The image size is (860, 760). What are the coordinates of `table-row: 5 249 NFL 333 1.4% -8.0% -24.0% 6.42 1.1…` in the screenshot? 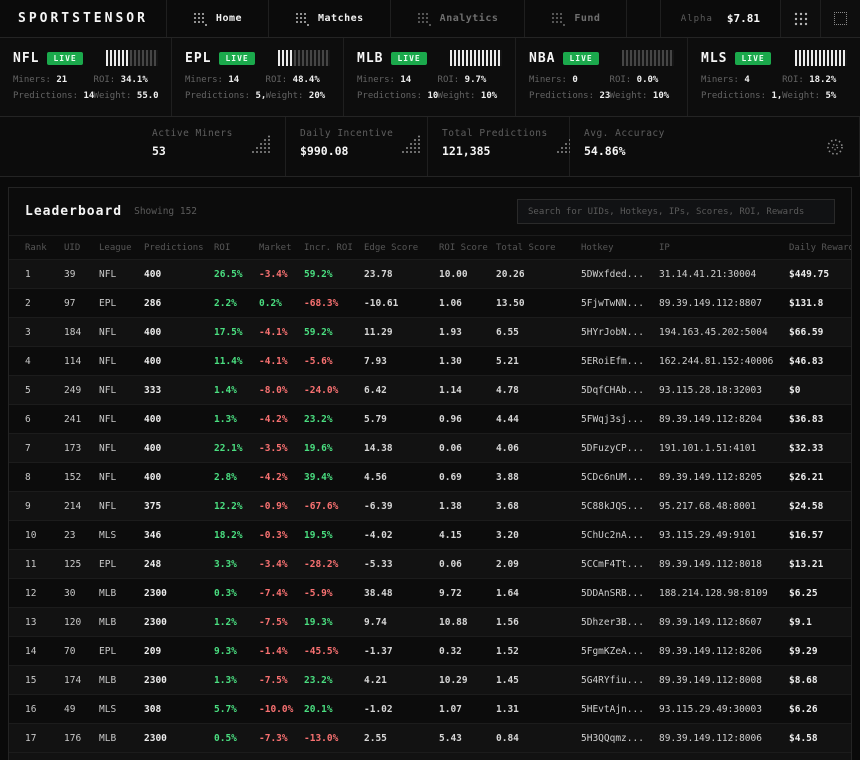 It's located at (430, 389).